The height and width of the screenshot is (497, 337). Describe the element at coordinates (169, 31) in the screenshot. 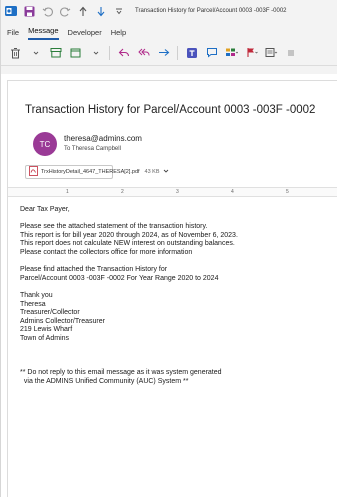

I see `menu-bar: File Message Developer Help` at that location.